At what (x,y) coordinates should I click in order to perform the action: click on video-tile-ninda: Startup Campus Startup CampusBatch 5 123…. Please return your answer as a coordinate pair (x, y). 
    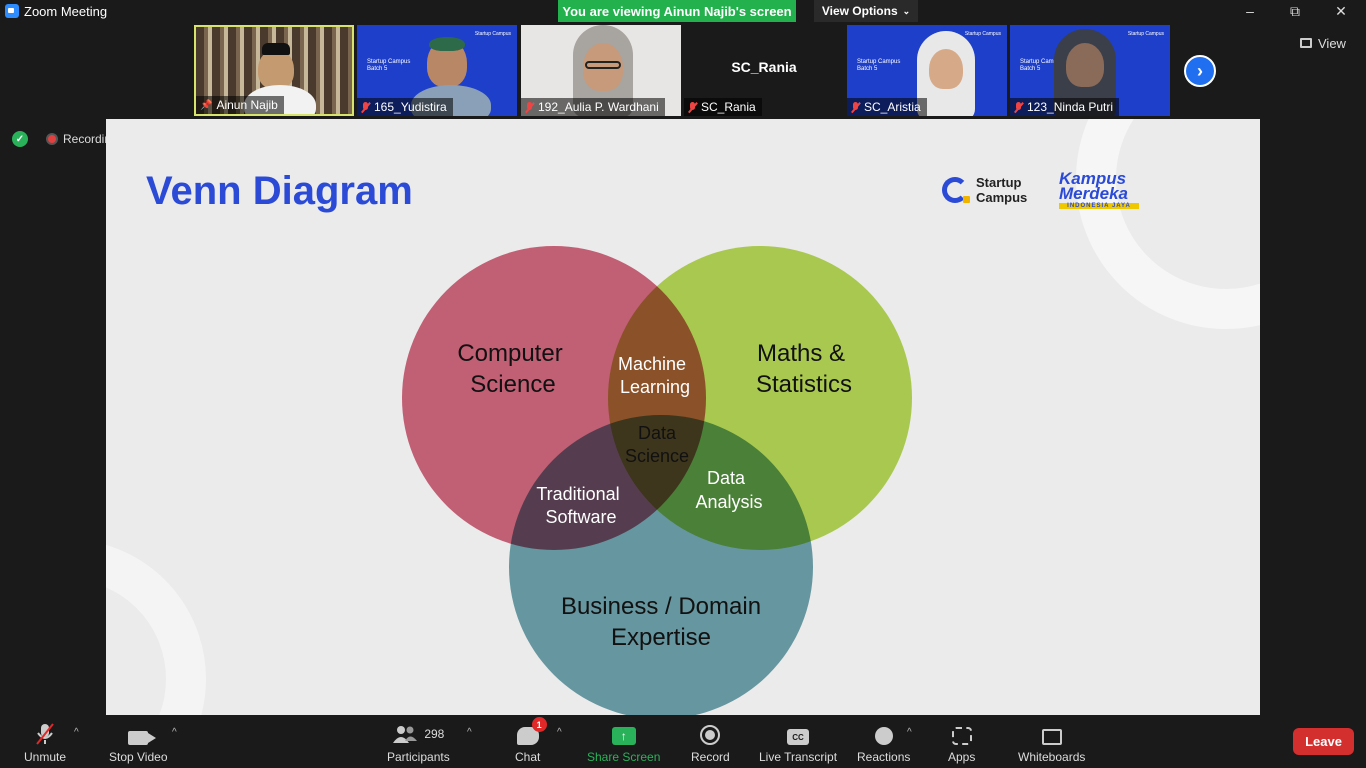
    Looking at the image, I should click on (1090, 70).